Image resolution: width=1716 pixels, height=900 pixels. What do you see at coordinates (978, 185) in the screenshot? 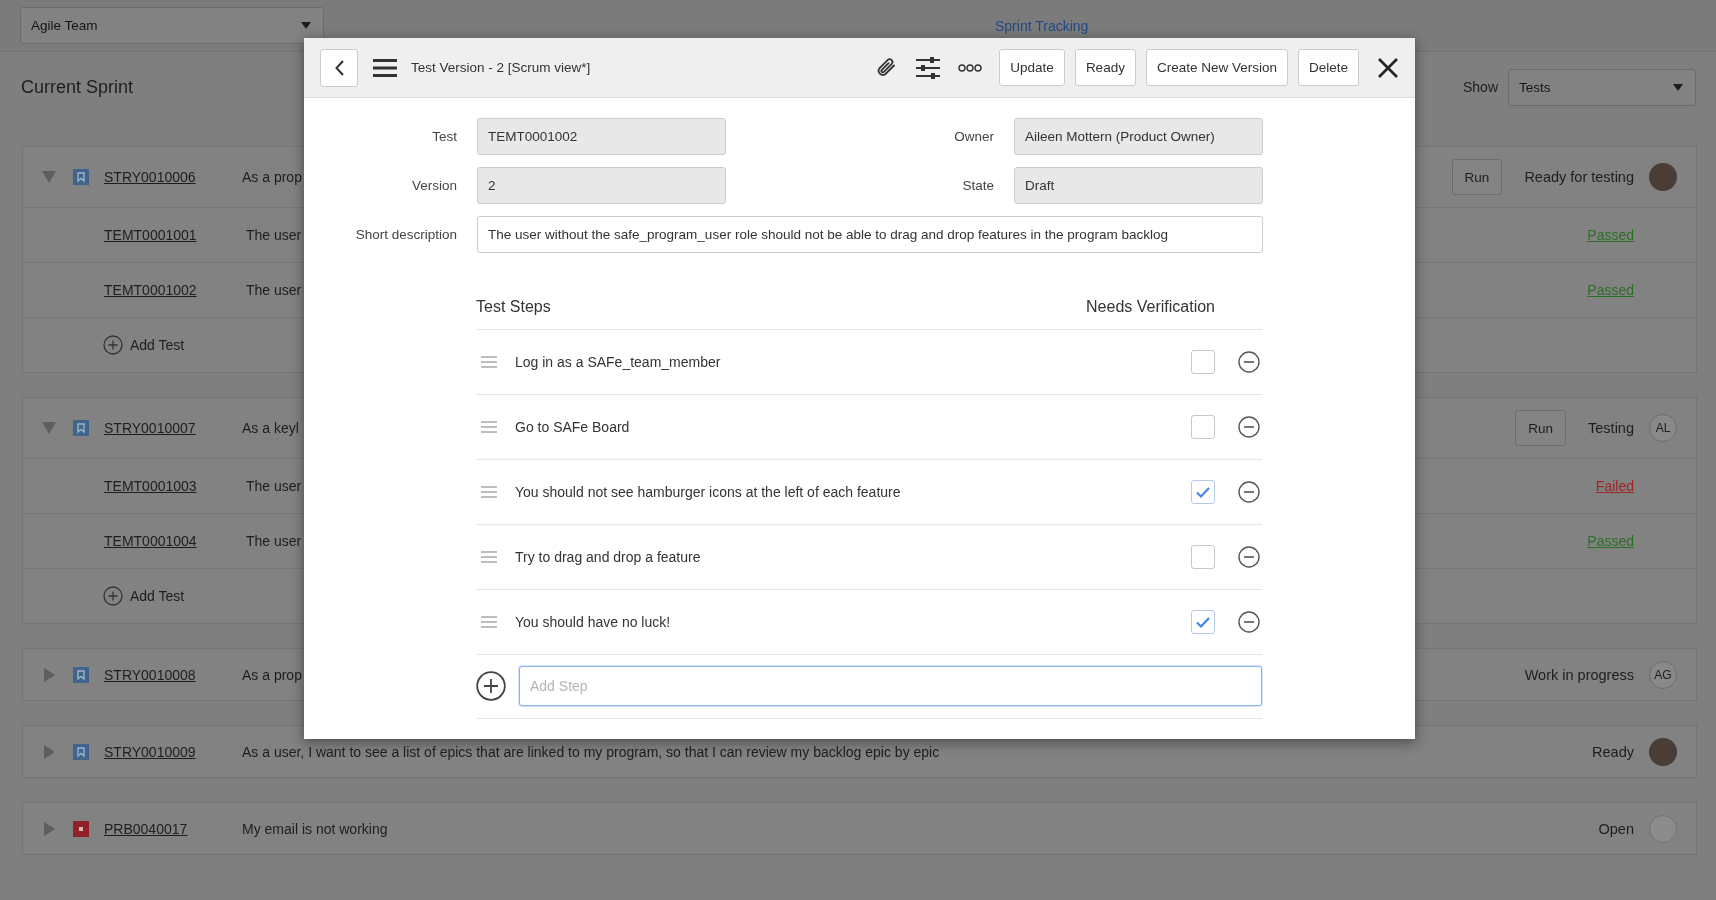
I see `field-label: State` at bounding box center [978, 185].